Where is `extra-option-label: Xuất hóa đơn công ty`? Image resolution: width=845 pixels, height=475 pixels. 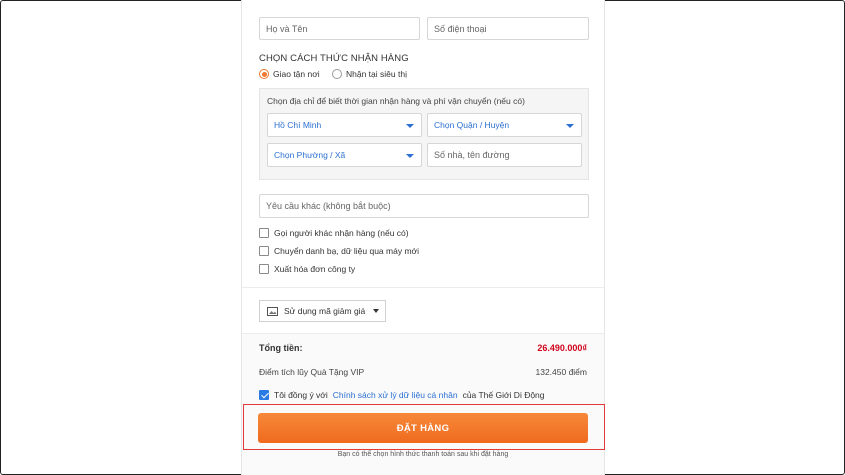 extra-option-label: Xuất hóa đơn công ty is located at coordinates (315, 269).